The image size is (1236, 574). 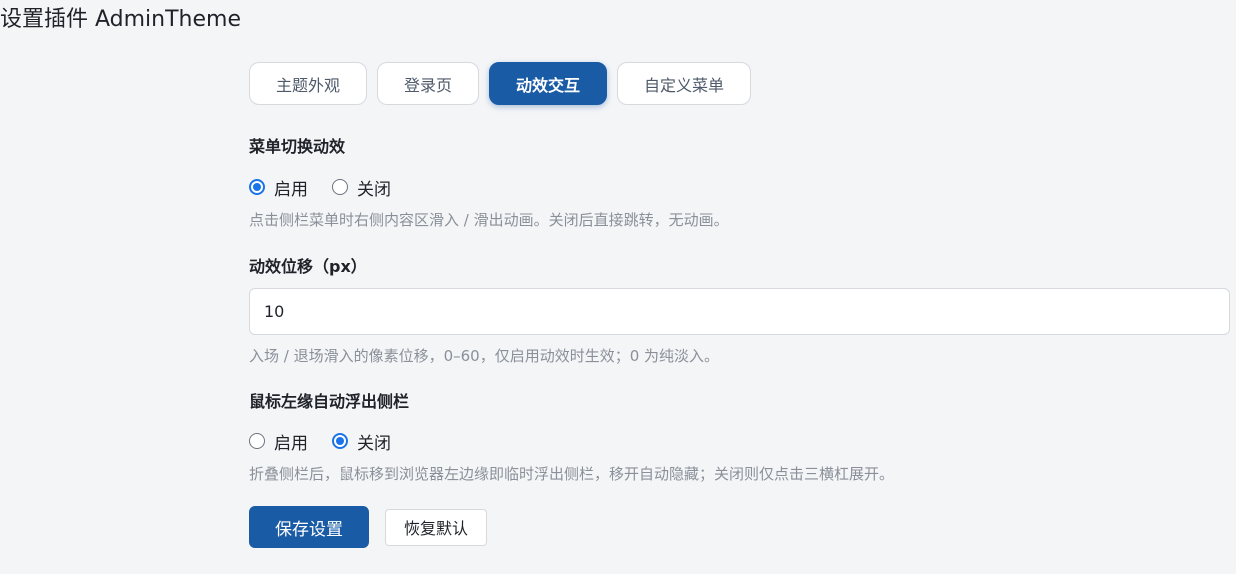 I want to click on menu-animation-enable-option: 启用, so click(x=278, y=187).